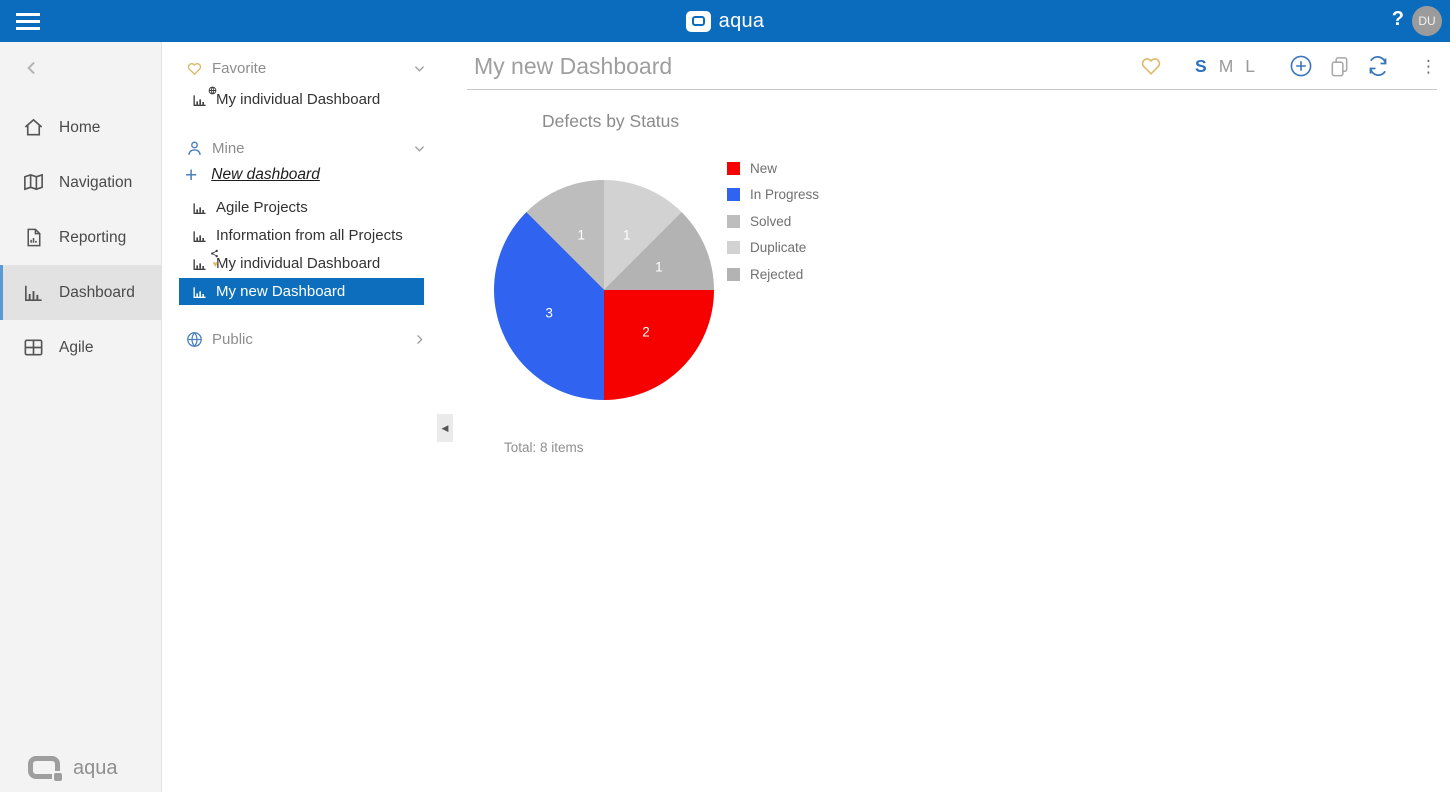 This screenshot has height=792, width=1450. I want to click on circled-plus-icon, so click(1301, 66).